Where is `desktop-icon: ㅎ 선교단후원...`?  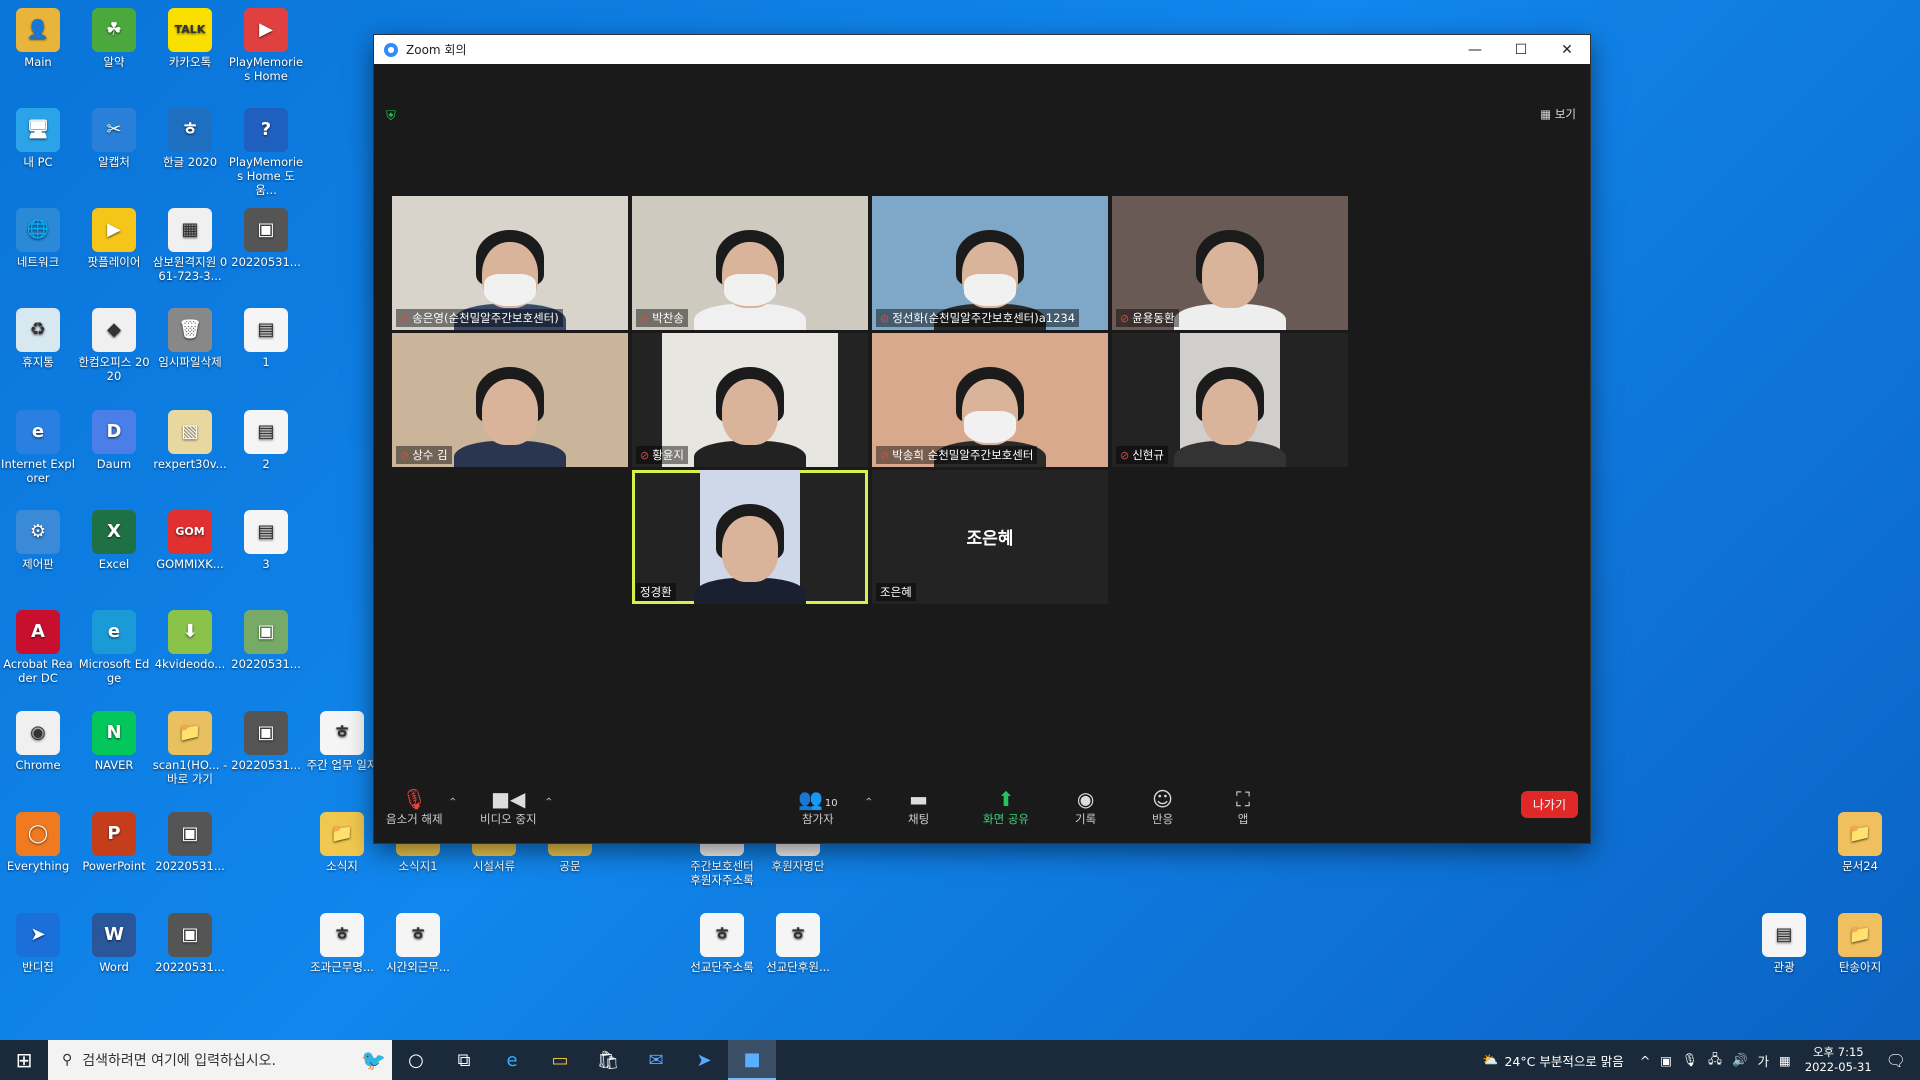
desktop-icon: ㅎ 선교단후원... is located at coordinates (798, 943).